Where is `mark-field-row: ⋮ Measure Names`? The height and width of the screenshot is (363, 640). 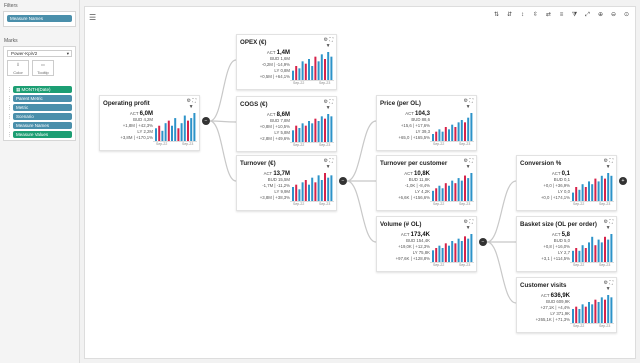
mark-field-row: ⋮ Measure Names is located at coordinates (39, 125).